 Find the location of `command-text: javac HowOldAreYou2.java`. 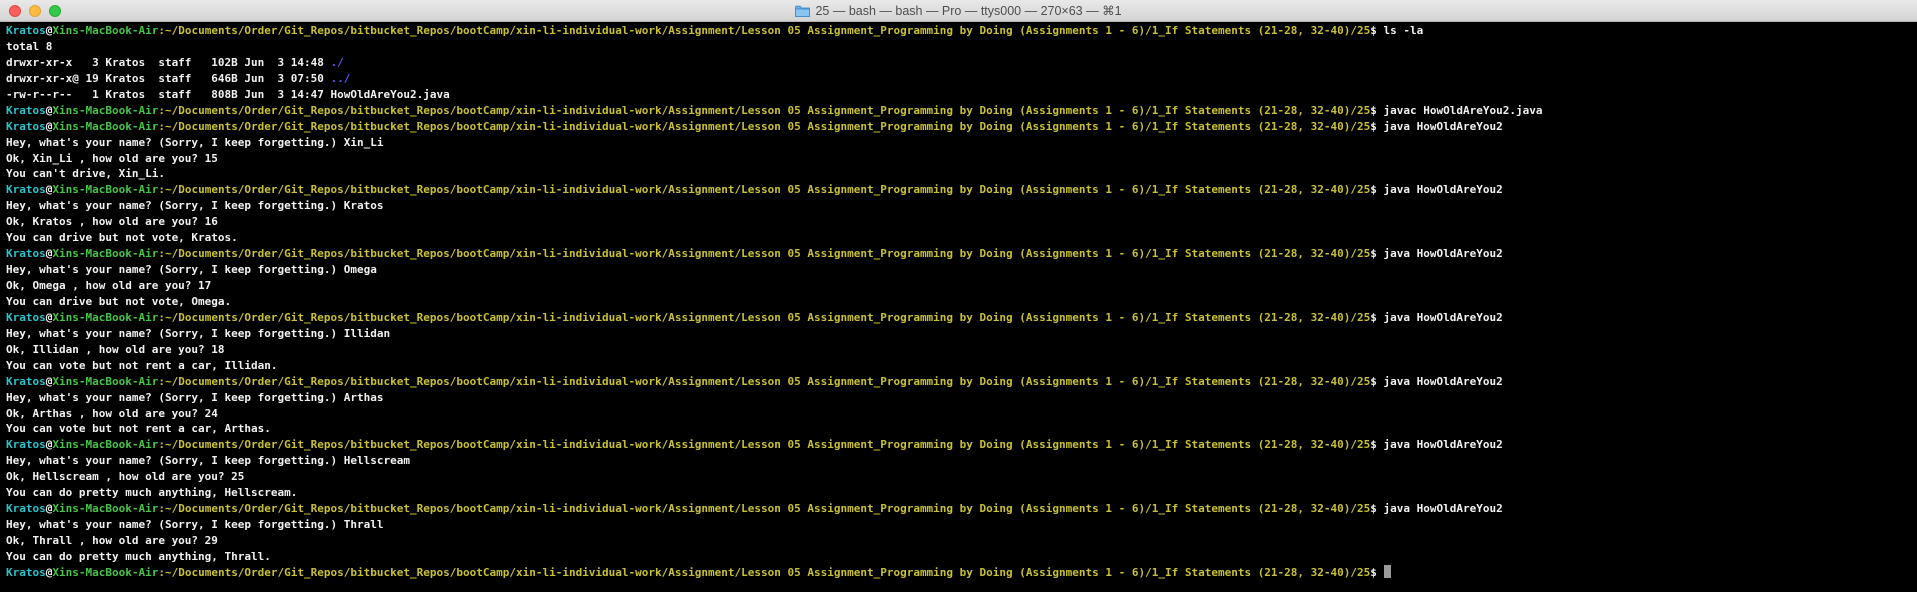

command-text: javac HowOldAreYou2.java is located at coordinates (1463, 110).